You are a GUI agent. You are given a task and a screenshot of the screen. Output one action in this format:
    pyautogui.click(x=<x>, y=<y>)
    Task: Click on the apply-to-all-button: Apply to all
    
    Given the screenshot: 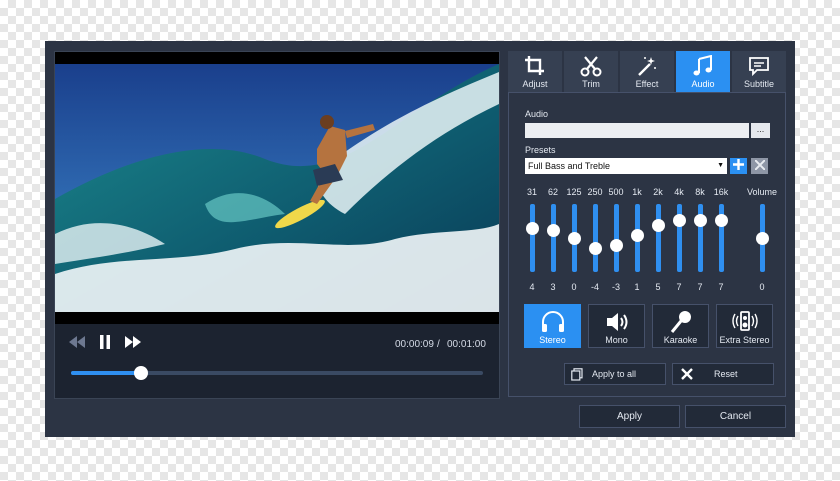 What is the action you would take?
    pyautogui.click(x=615, y=374)
    